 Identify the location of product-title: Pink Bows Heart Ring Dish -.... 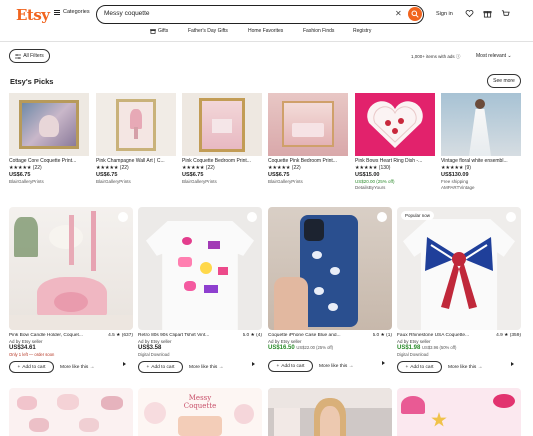
(389, 161).